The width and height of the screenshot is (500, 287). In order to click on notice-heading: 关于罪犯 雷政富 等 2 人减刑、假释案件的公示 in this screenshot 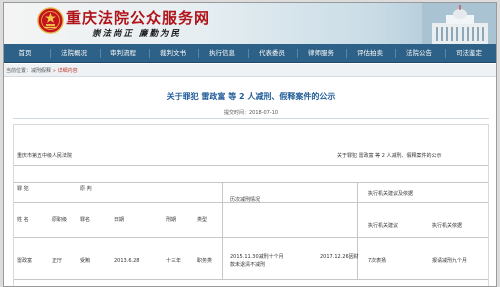, I will do `click(389, 156)`.